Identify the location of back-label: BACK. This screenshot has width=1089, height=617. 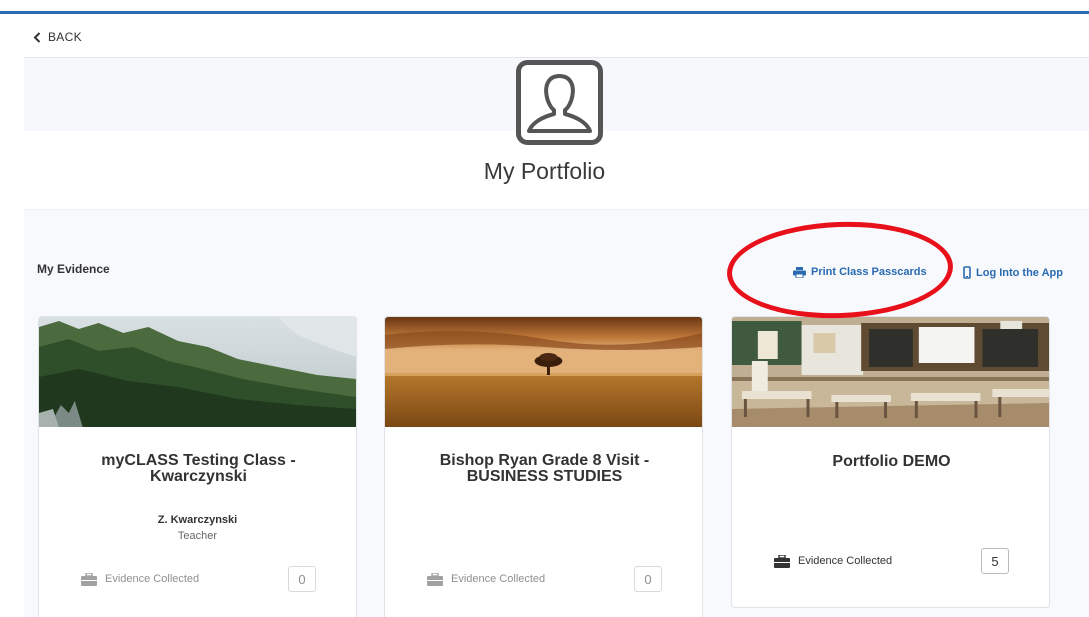
(65, 37).